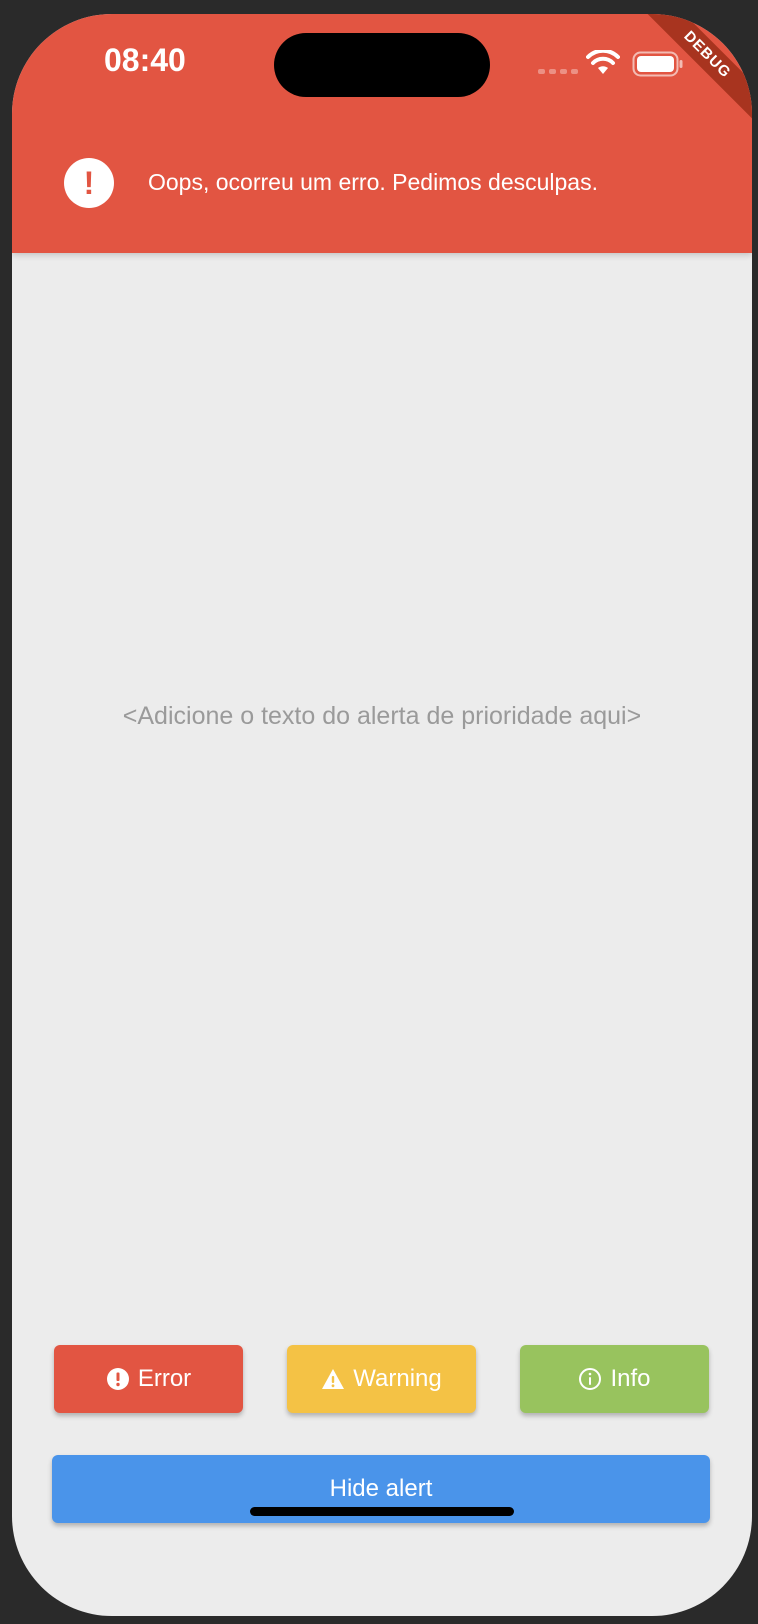 Image resolution: width=758 pixels, height=1624 pixels. I want to click on info-circle-icon, so click(590, 1379).